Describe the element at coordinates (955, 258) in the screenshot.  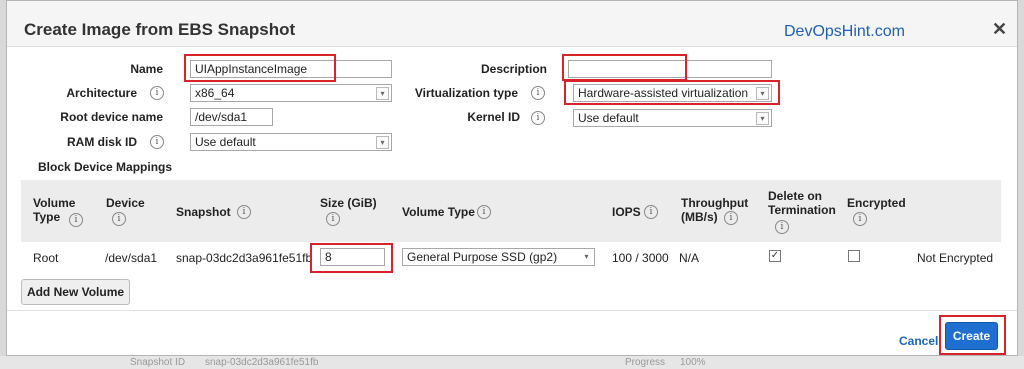
I see `row-encryption-status: Not Encrypted` at that location.